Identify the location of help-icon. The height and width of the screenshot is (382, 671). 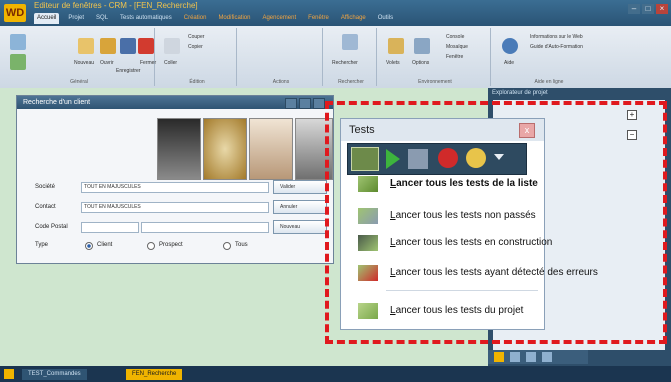
(510, 46).